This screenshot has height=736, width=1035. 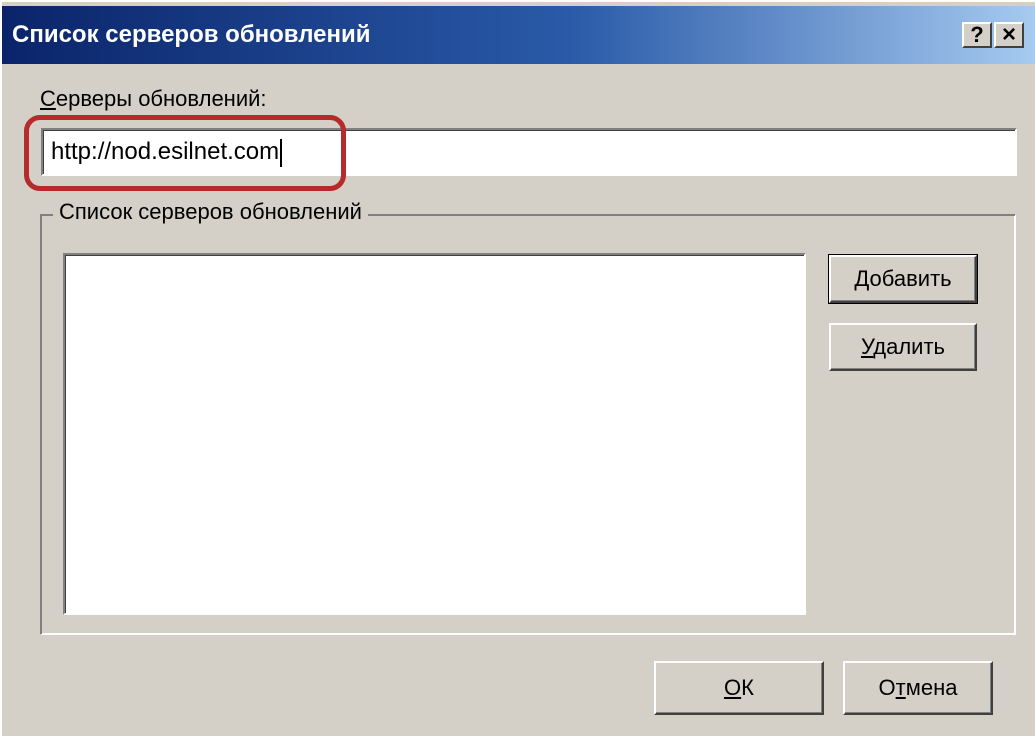 What do you see at coordinates (210, 212) in the screenshot?
I see `group-legend: Список серверов обновлений` at bounding box center [210, 212].